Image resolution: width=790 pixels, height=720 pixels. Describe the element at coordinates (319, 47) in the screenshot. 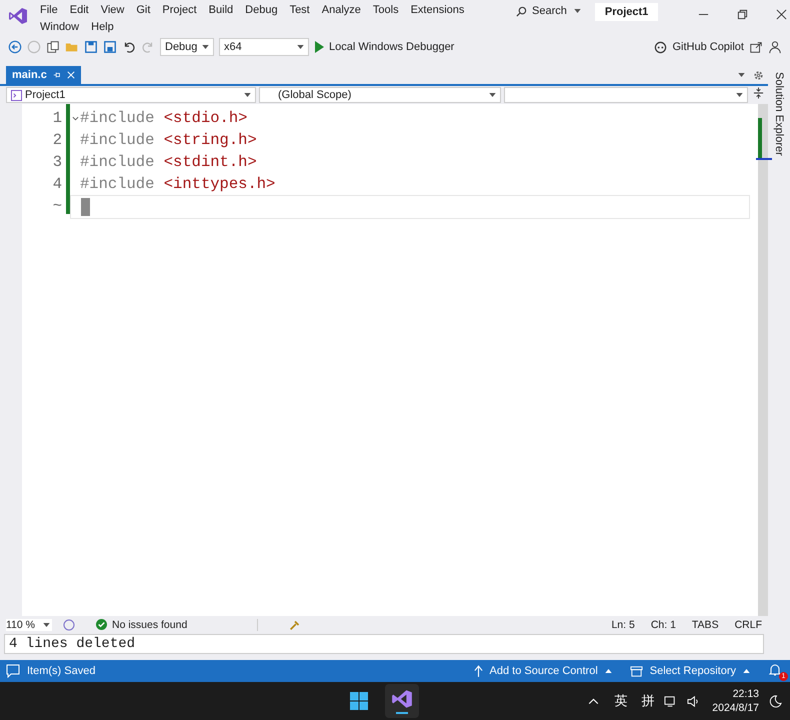

I see `play-icon` at that location.